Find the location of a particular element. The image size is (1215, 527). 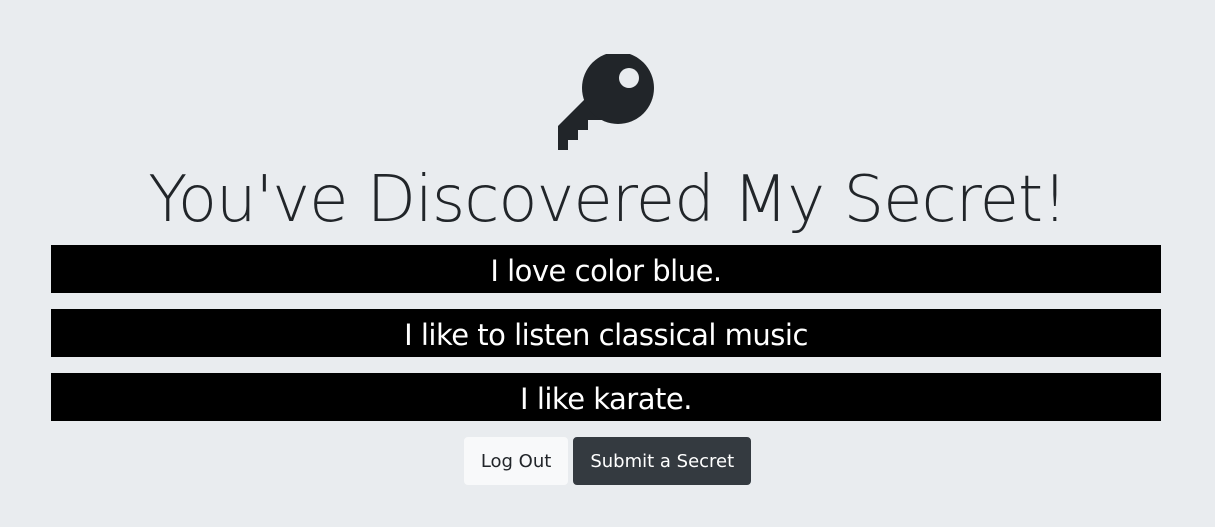

key-icon is located at coordinates (606, 104).